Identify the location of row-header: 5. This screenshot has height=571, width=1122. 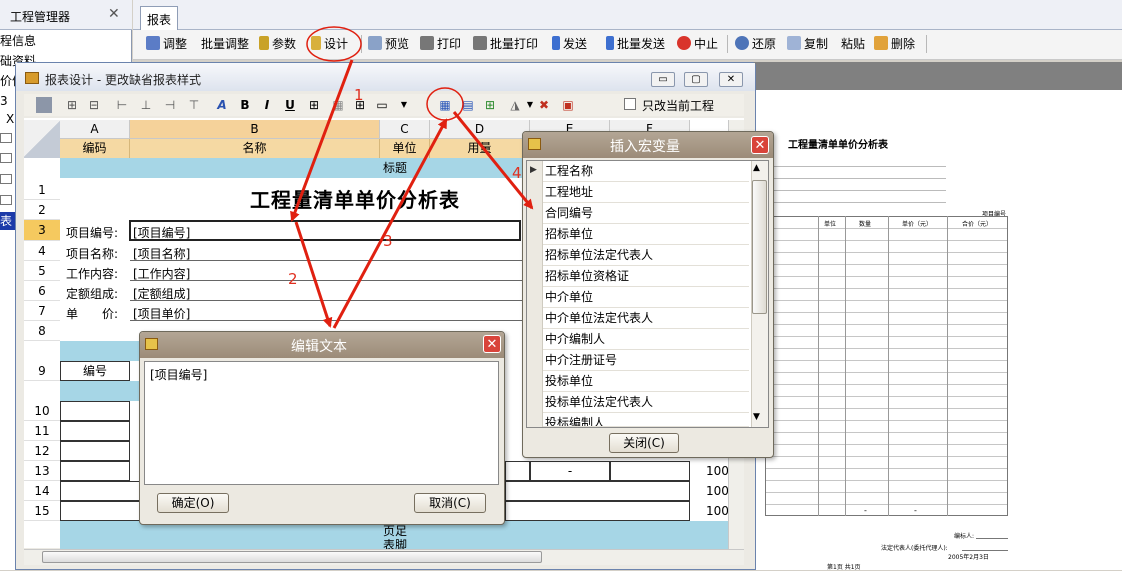
(42, 271).